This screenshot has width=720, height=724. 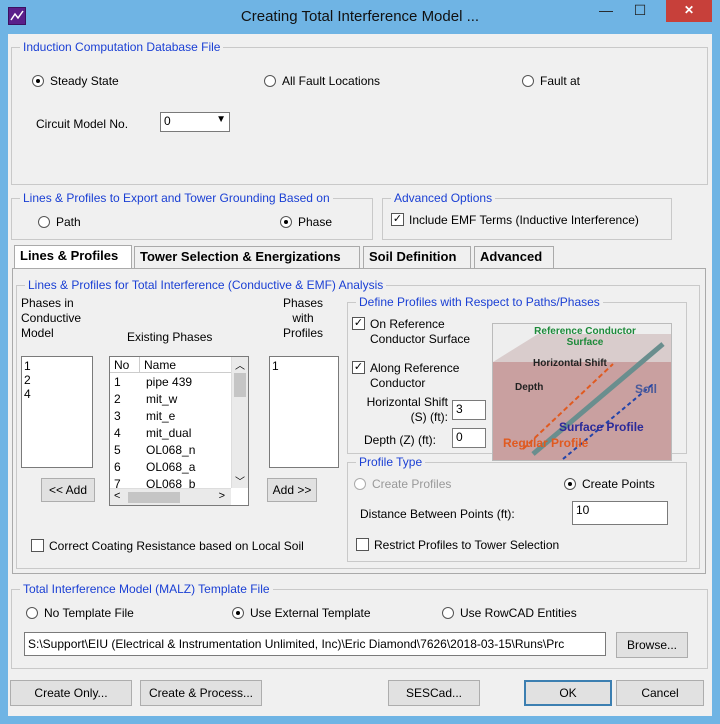 I want to click on existing-phase-row: 1 pipe 439, so click(x=170, y=382).